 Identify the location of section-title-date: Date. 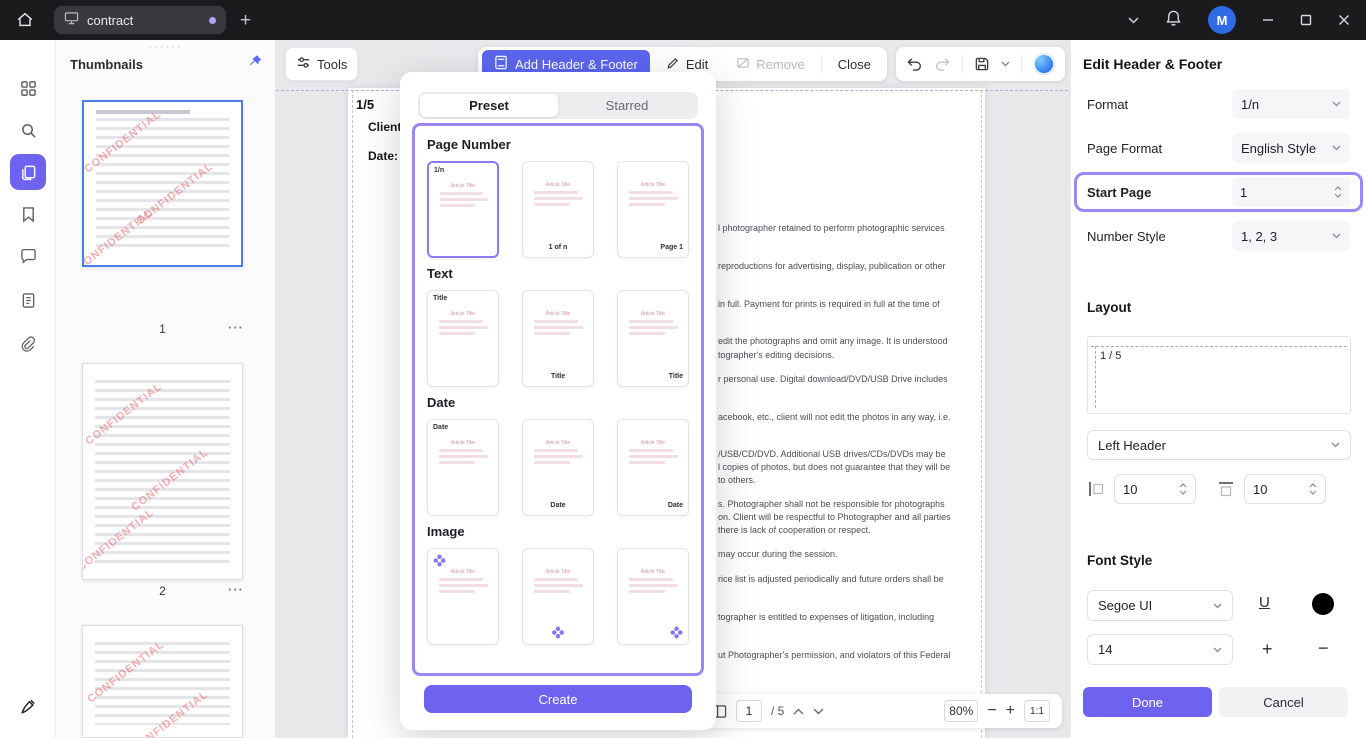
(441, 402).